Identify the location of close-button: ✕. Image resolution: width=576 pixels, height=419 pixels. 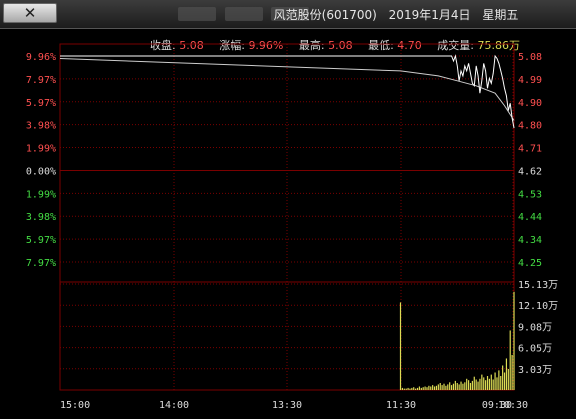
(30, 13).